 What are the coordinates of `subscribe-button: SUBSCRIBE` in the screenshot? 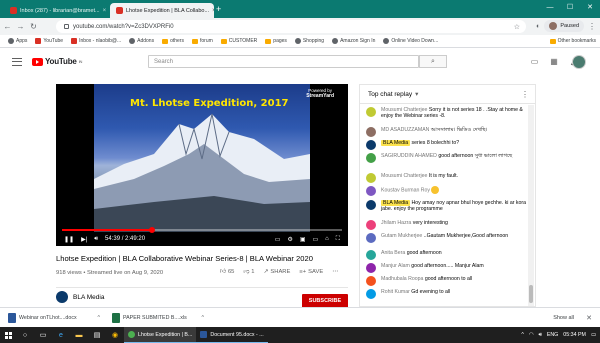 It's located at (325, 301).